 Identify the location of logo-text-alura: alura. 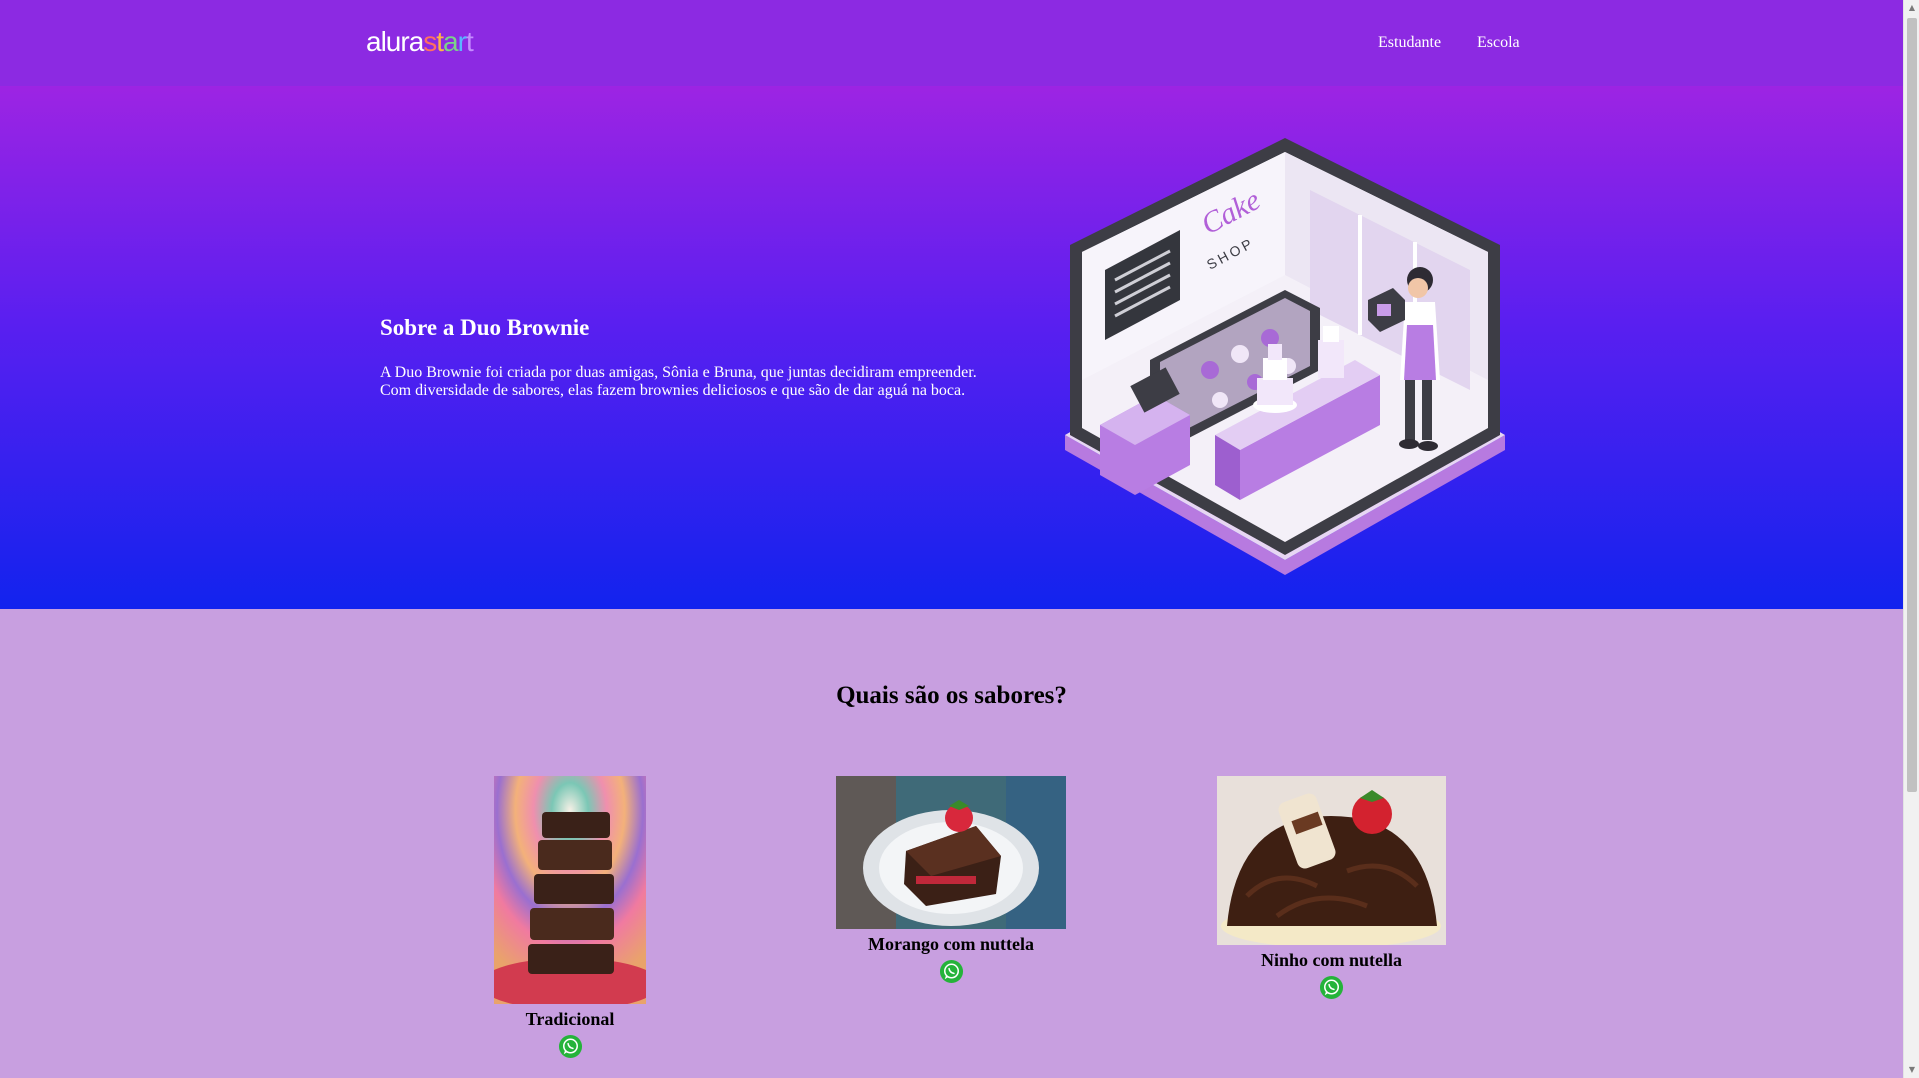
(395, 41).